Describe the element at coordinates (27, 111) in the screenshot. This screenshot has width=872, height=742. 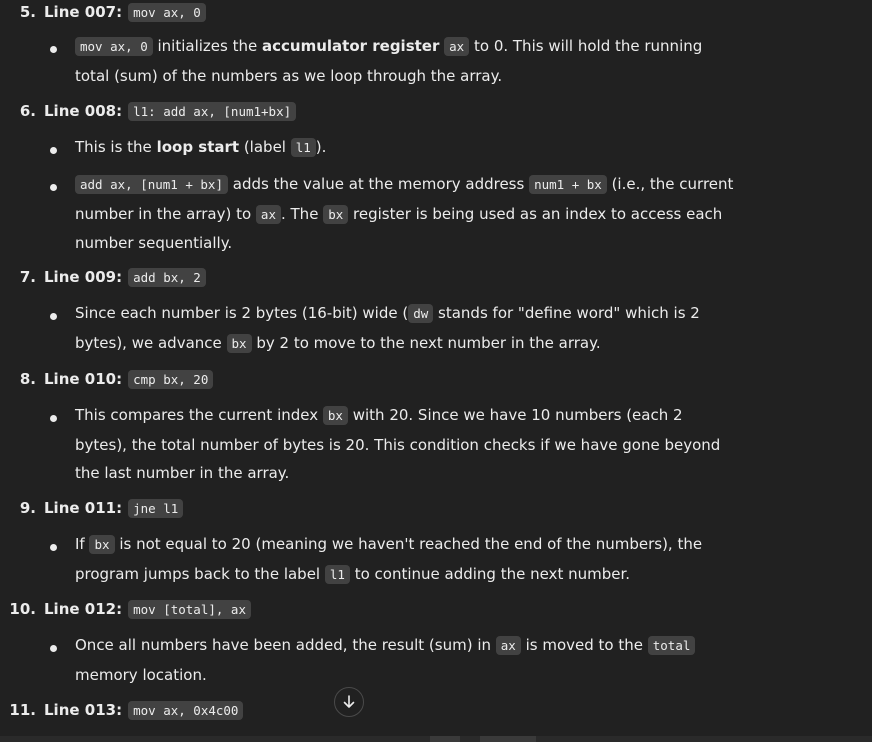
I see `list-number: 6.` at that location.